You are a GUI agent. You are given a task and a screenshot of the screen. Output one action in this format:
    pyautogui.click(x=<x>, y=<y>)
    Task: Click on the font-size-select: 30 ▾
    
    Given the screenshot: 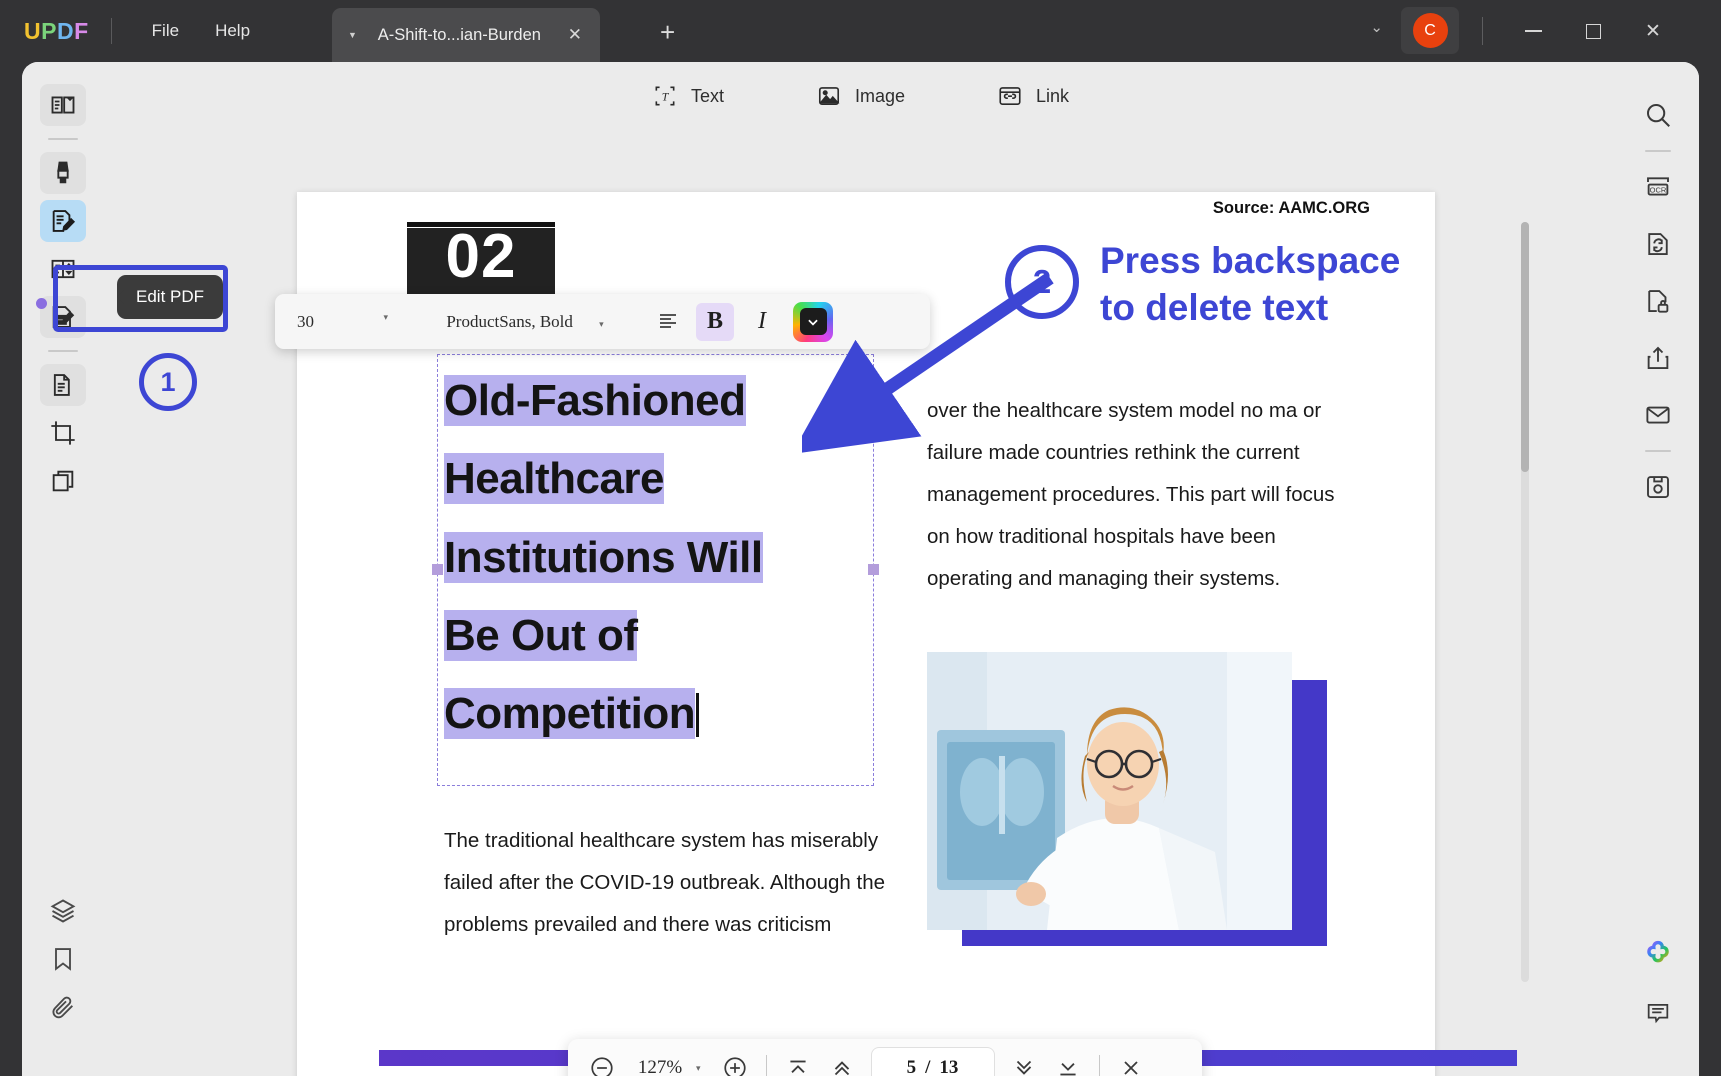 What is the action you would take?
    pyautogui.click(x=349, y=322)
    